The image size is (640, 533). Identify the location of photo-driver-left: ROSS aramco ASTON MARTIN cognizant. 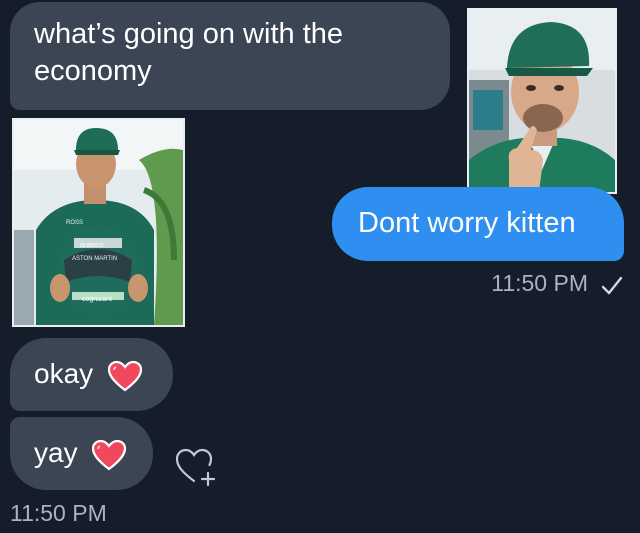
(98, 222).